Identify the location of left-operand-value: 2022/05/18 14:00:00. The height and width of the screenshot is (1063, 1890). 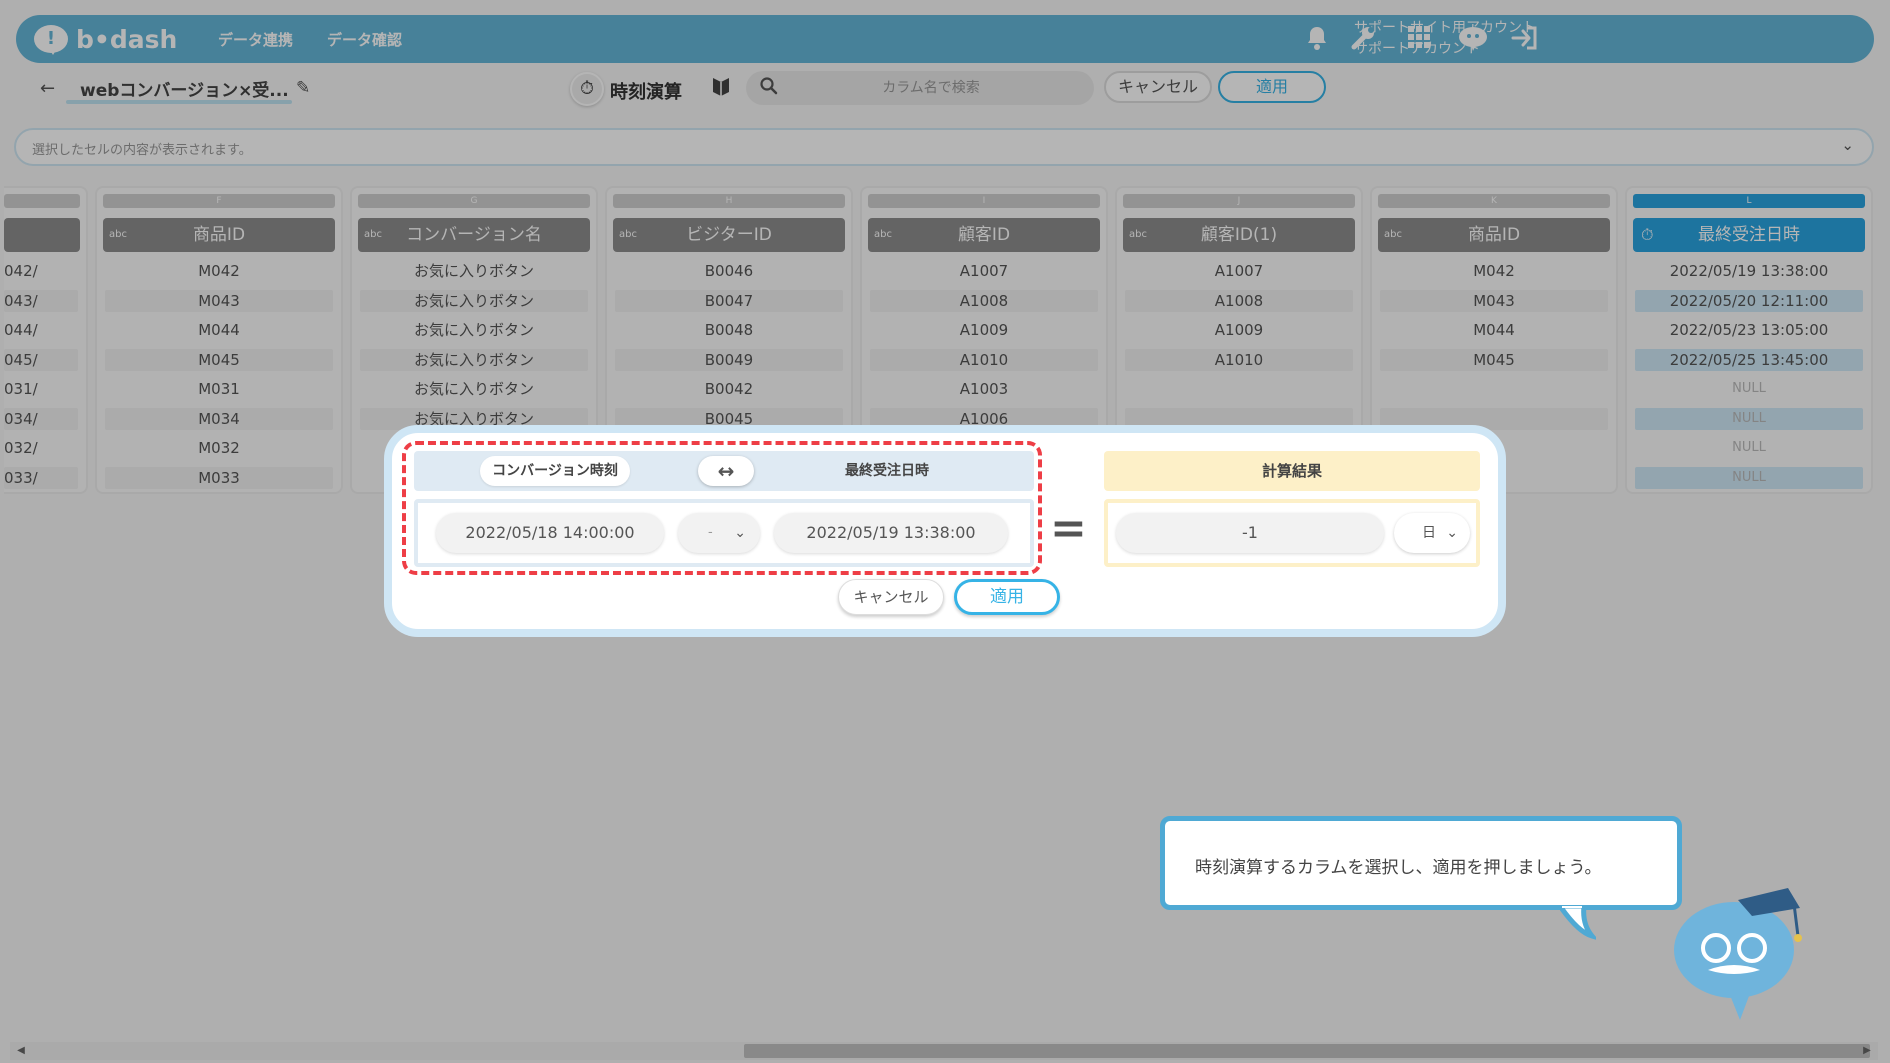
(550, 533).